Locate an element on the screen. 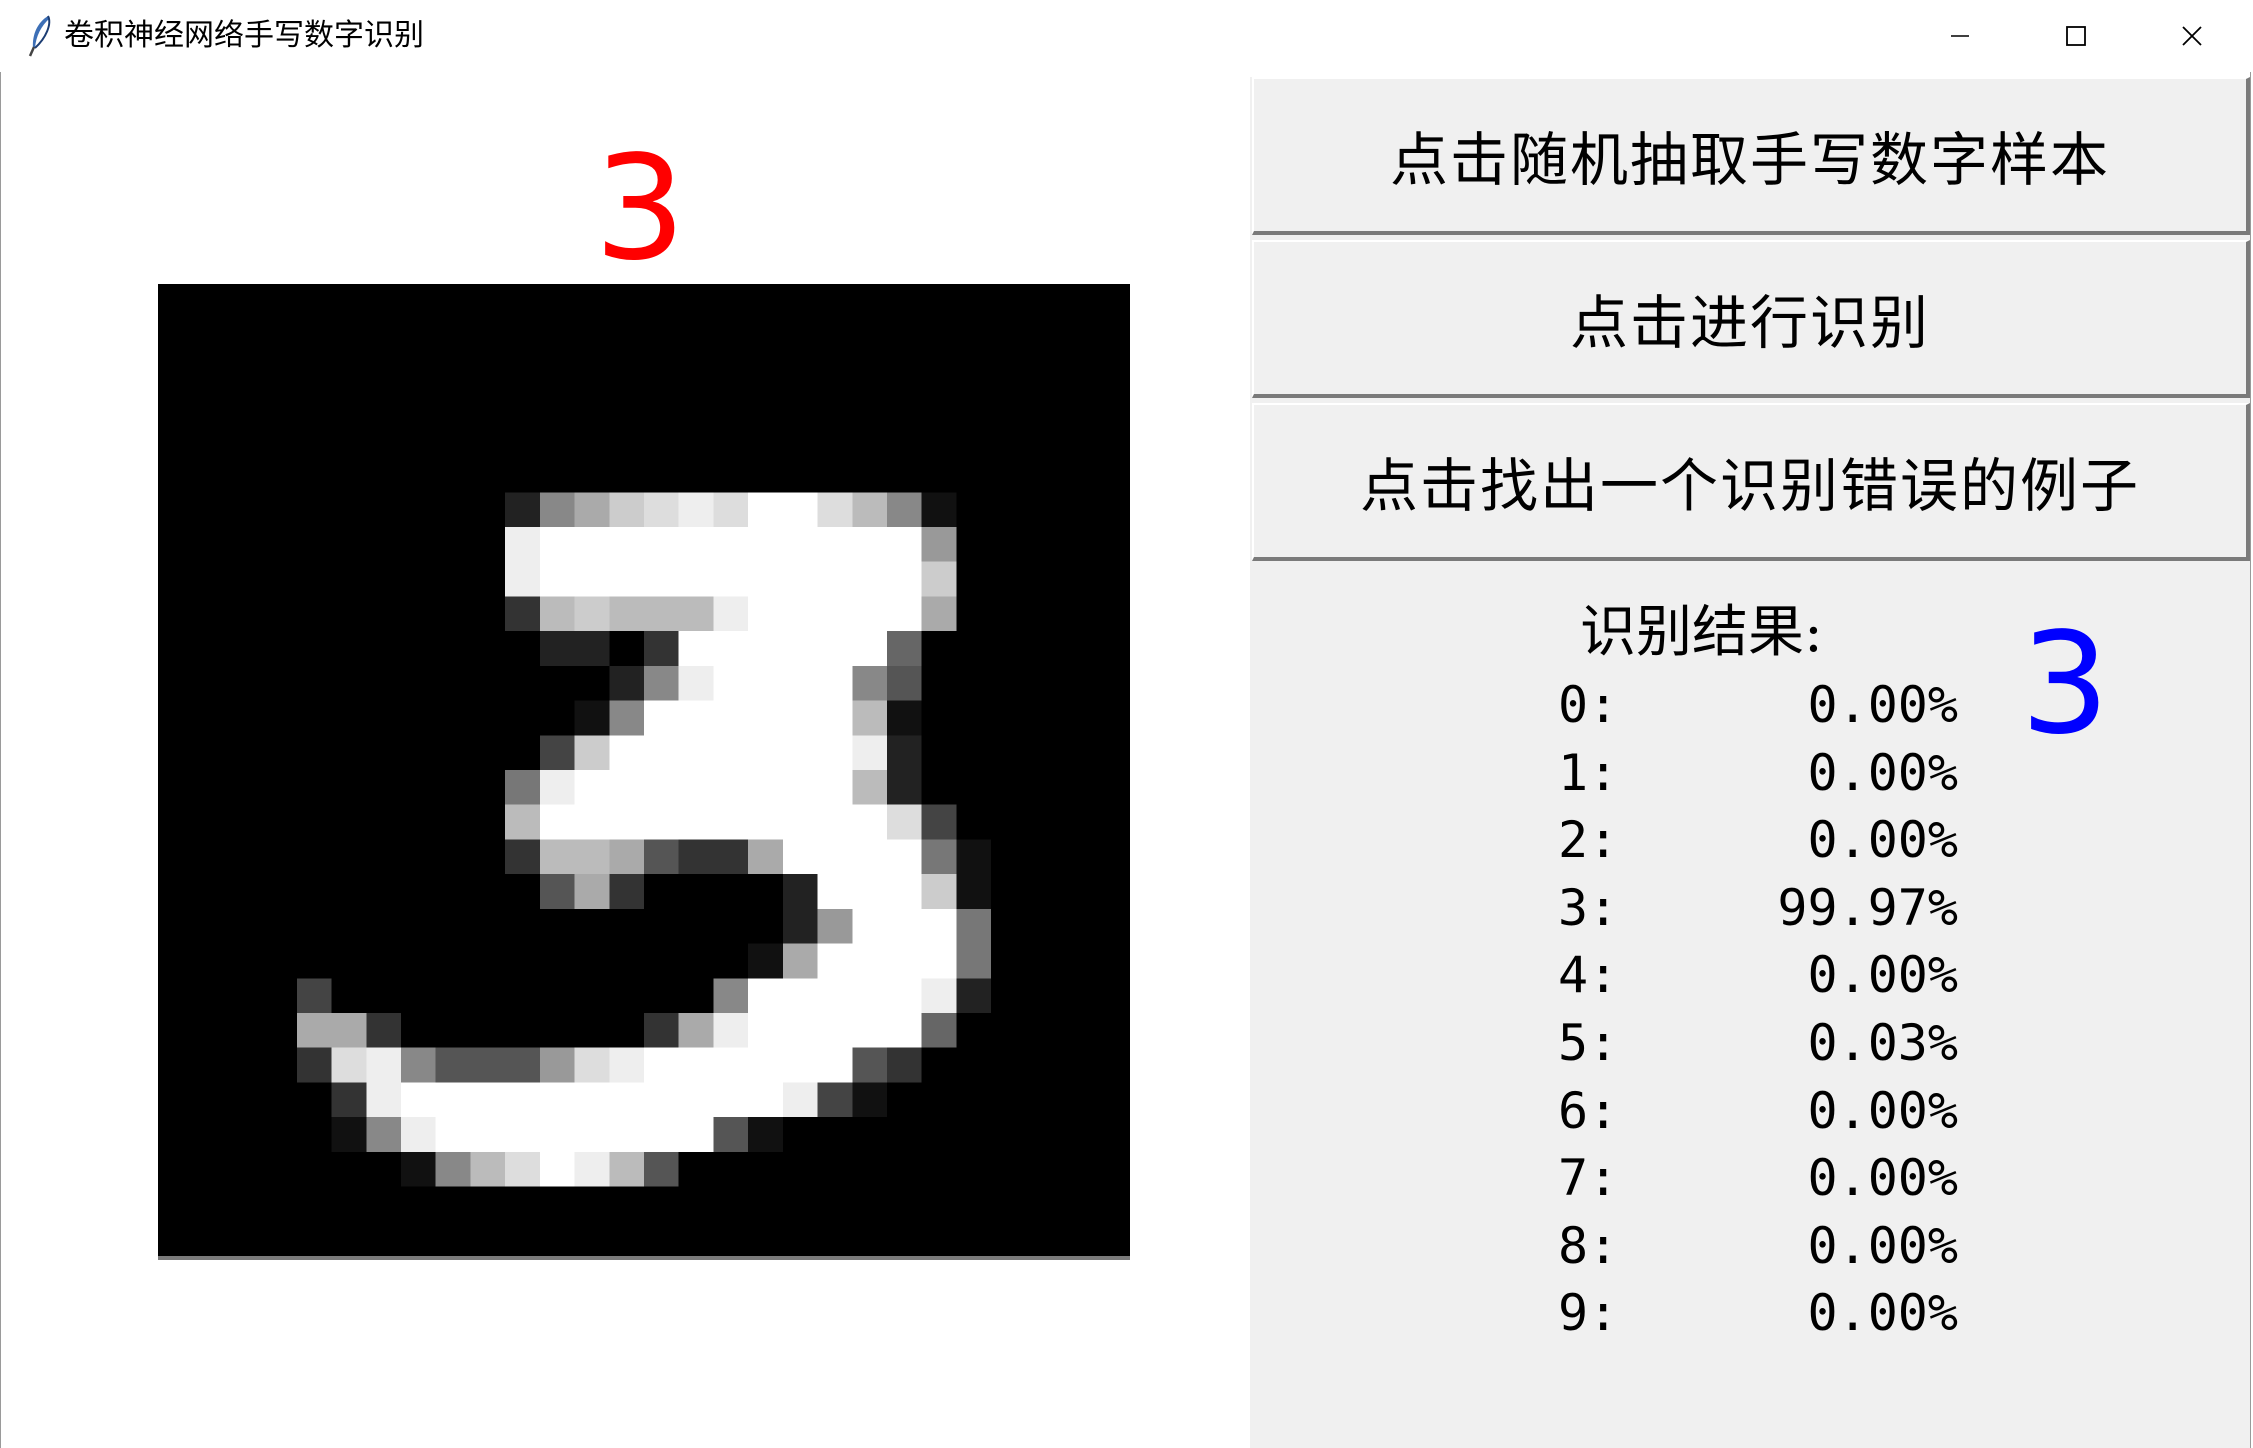 The width and height of the screenshot is (2253, 1448). digit-label: 8: is located at coordinates (1588, 1245).